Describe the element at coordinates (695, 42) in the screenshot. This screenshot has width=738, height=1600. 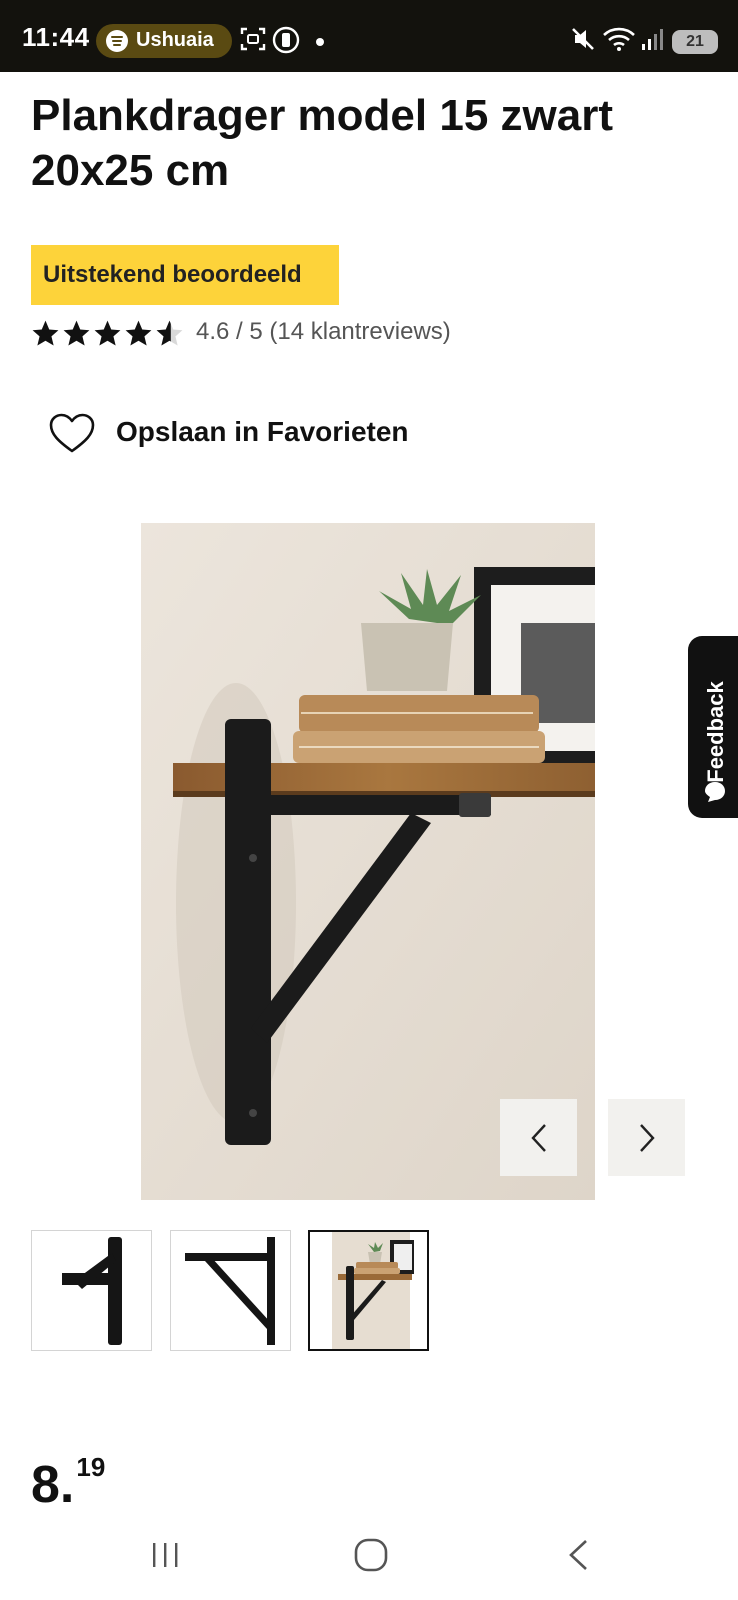
I see `battery-icon: 21` at that location.